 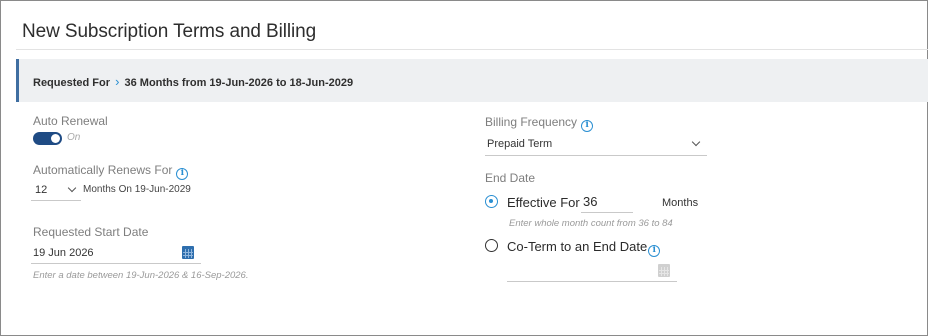 What do you see at coordinates (72, 83) in the screenshot?
I see `requested-for-label: Requested For` at bounding box center [72, 83].